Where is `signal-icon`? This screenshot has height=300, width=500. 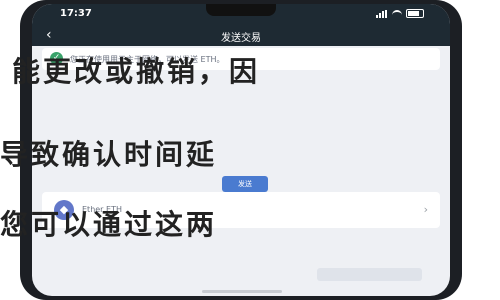
signal-icon is located at coordinates (382, 13).